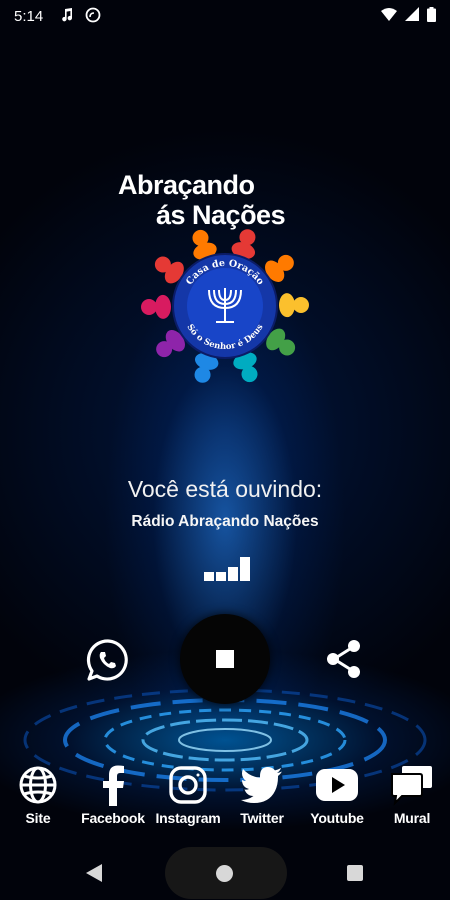 The image size is (450, 900). I want to click on stop-icon, so click(225, 659).